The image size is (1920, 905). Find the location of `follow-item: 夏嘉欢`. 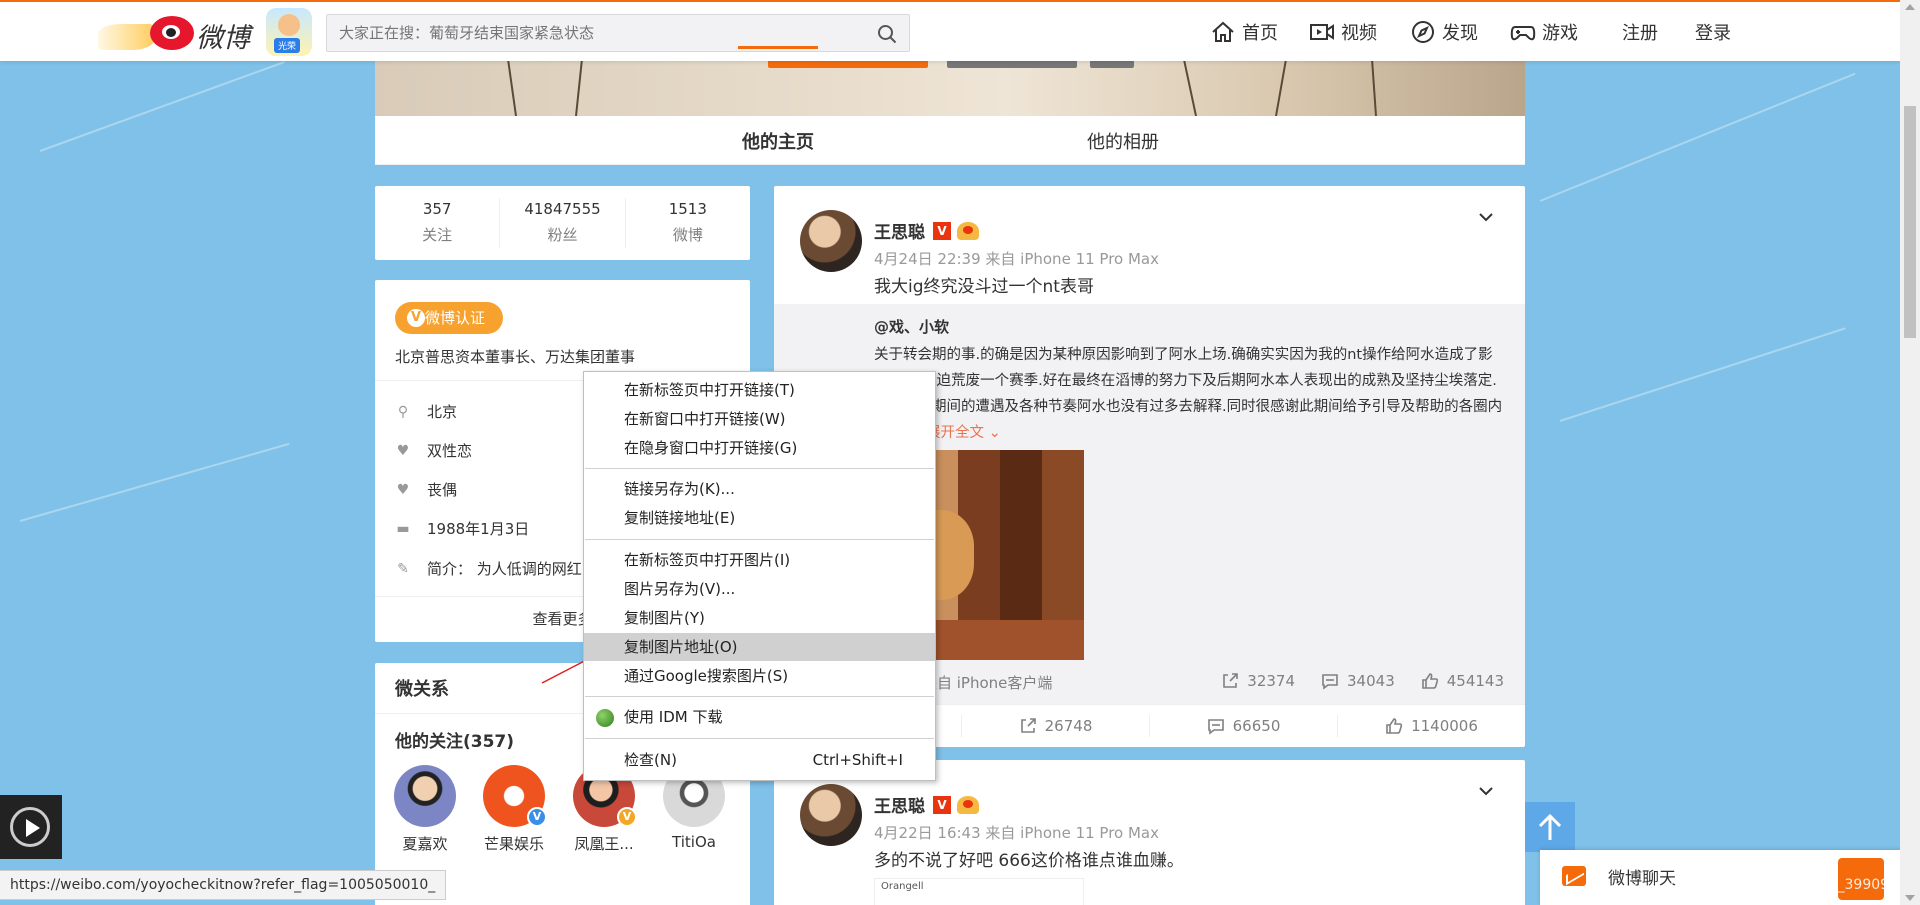

follow-item: 夏嘉欢 is located at coordinates (425, 809).